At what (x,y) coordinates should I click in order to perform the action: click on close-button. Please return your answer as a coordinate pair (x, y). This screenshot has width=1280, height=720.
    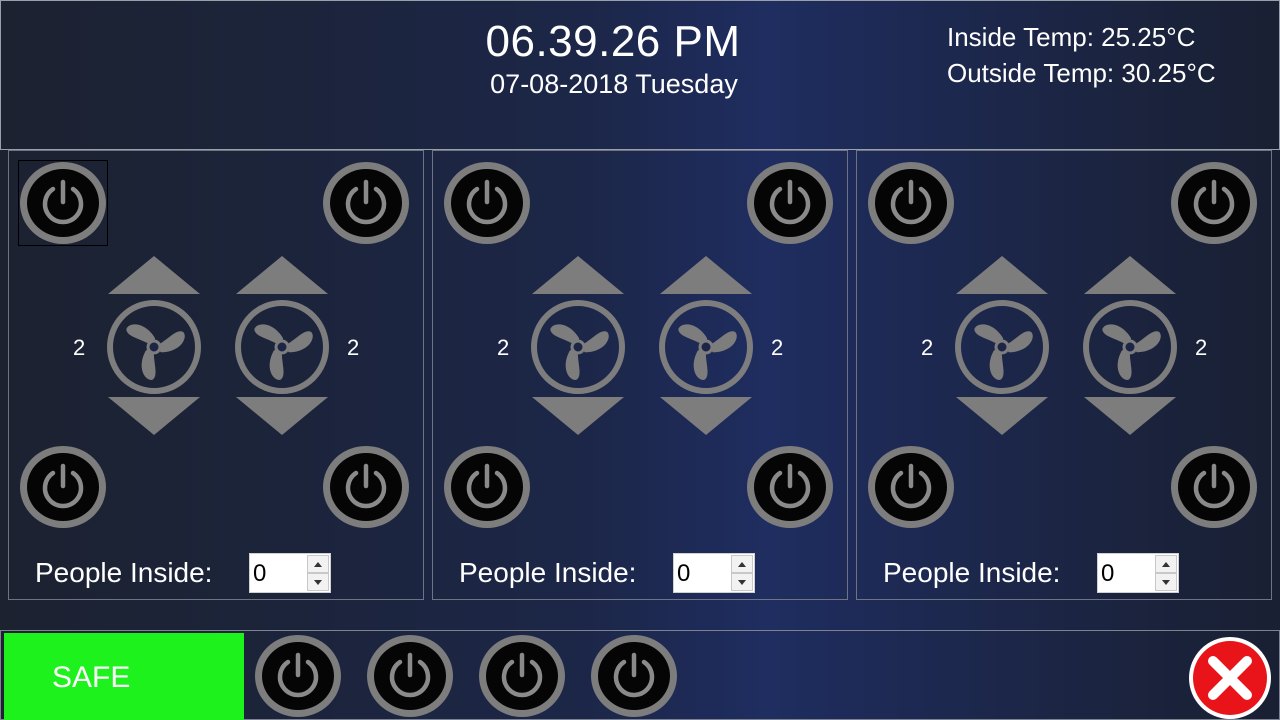
    Looking at the image, I should click on (1230, 677).